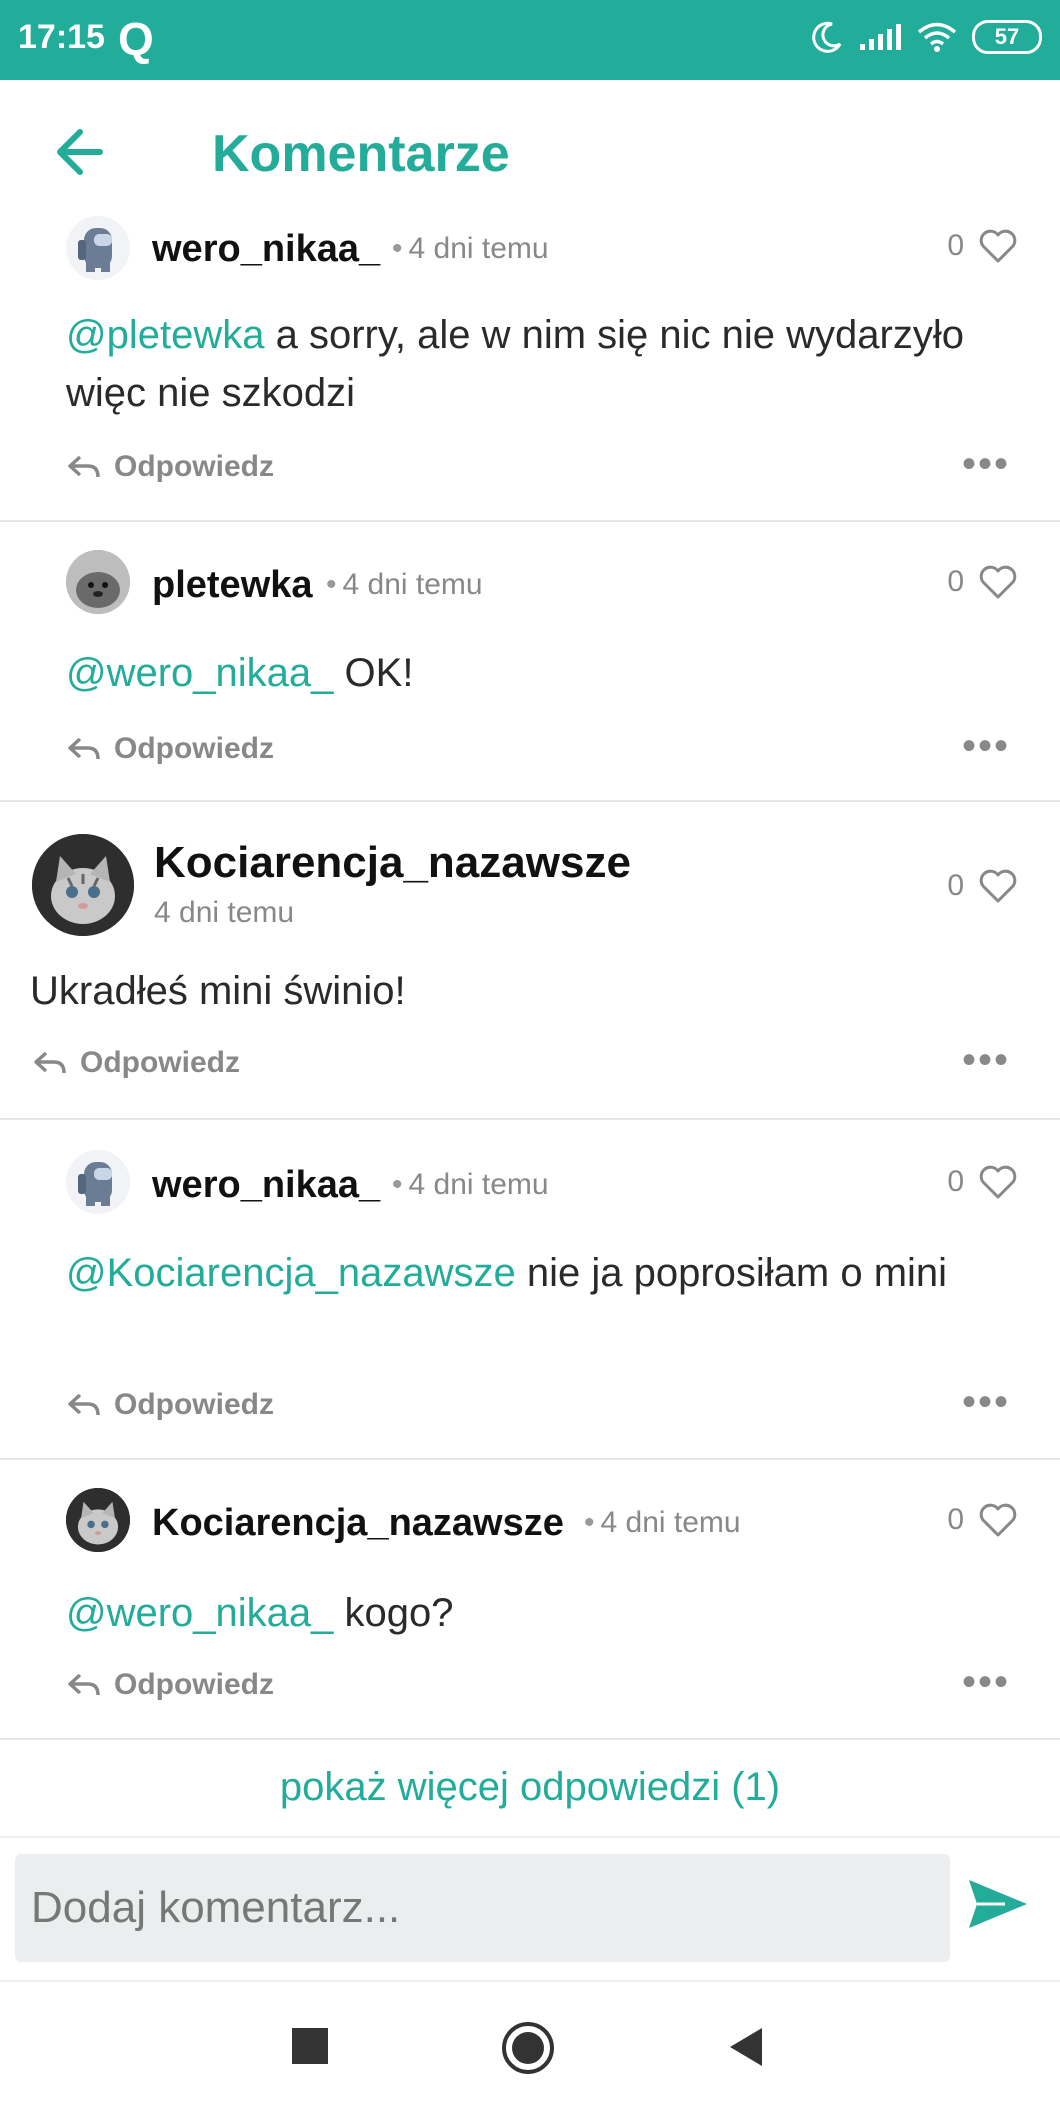  I want to click on comment-text: @wero_nikaa_ kogo?, so click(260, 1613).